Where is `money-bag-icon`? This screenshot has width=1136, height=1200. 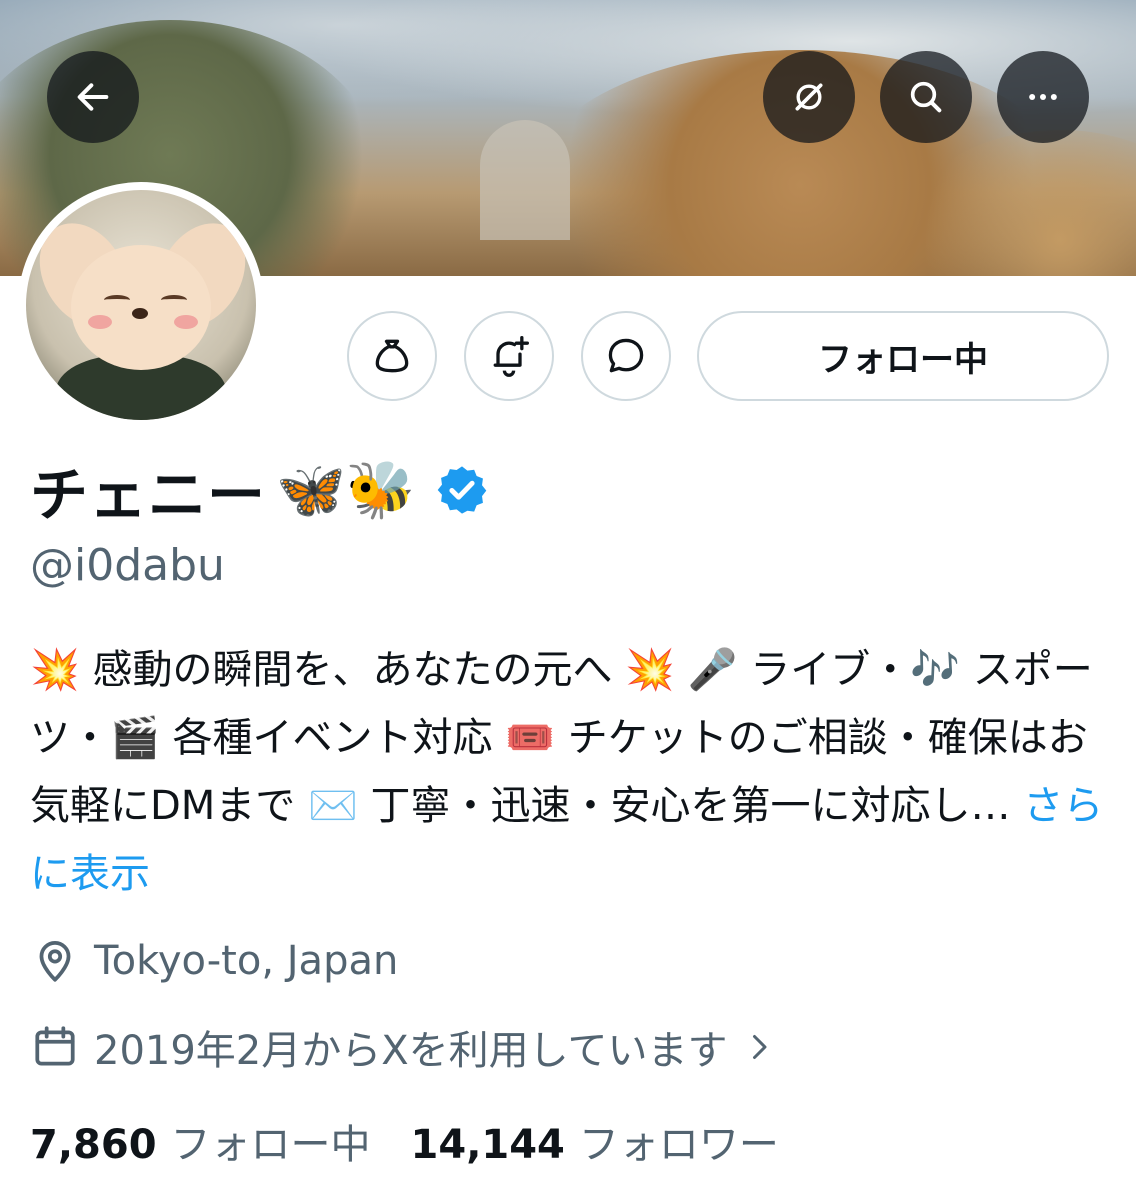 money-bag-icon is located at coordinates (392, 356).